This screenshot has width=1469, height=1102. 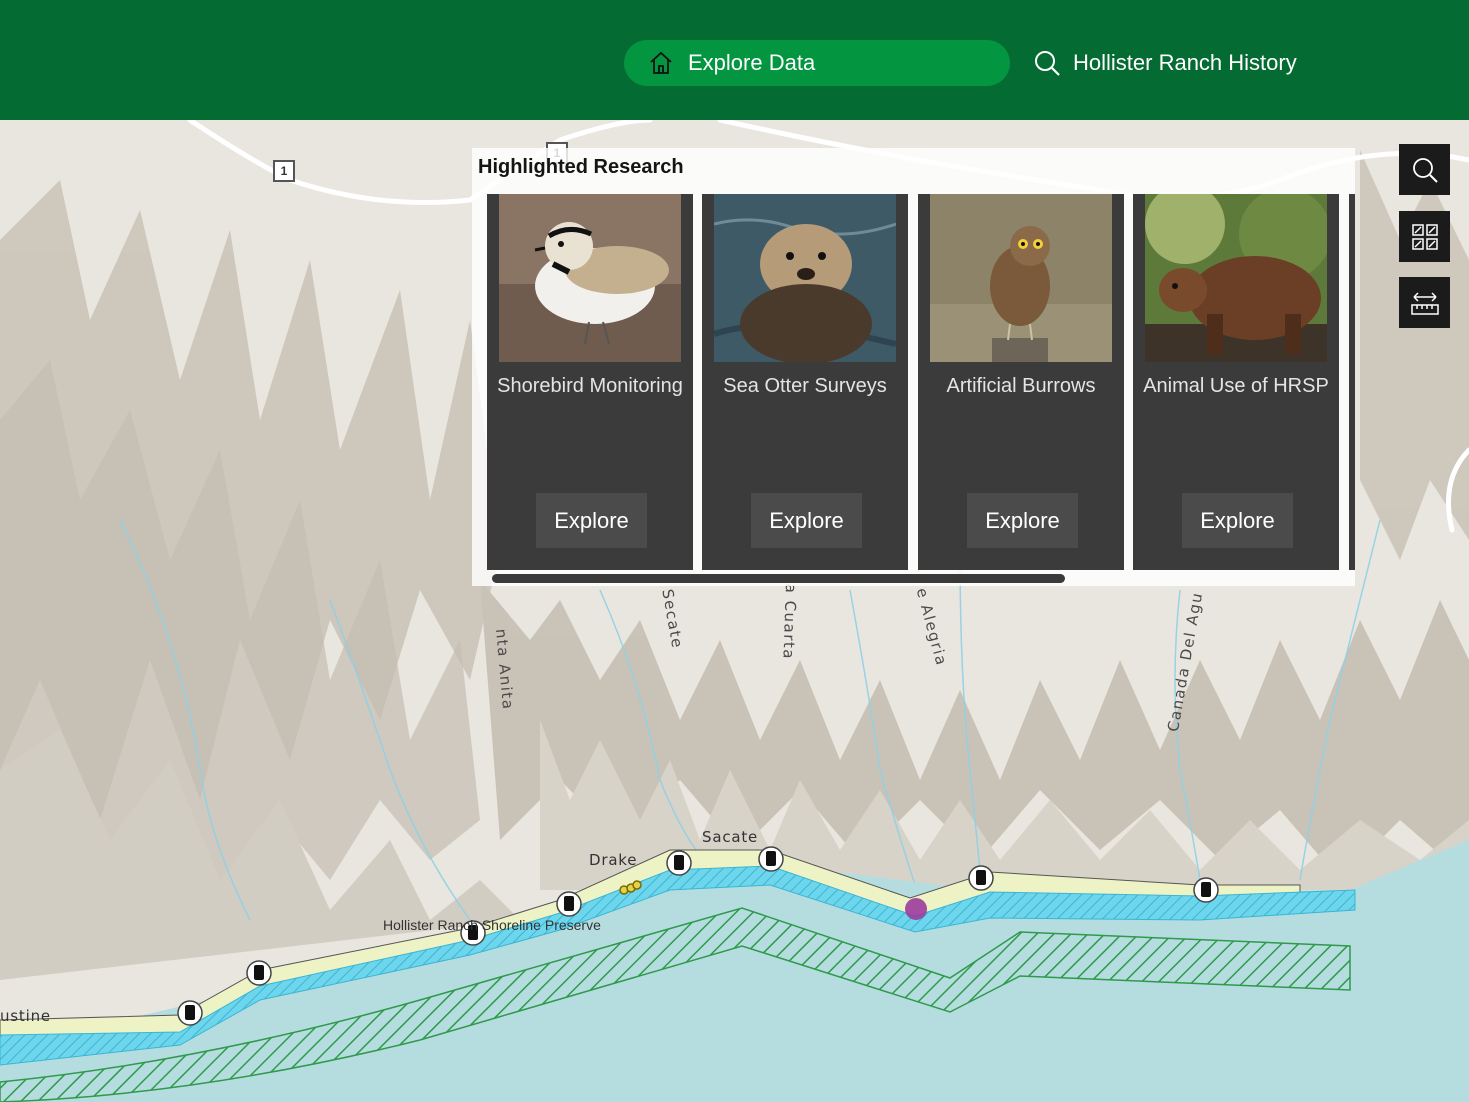 I want to click on canyon-label: a Cuarta, so click(x=789, y=622).